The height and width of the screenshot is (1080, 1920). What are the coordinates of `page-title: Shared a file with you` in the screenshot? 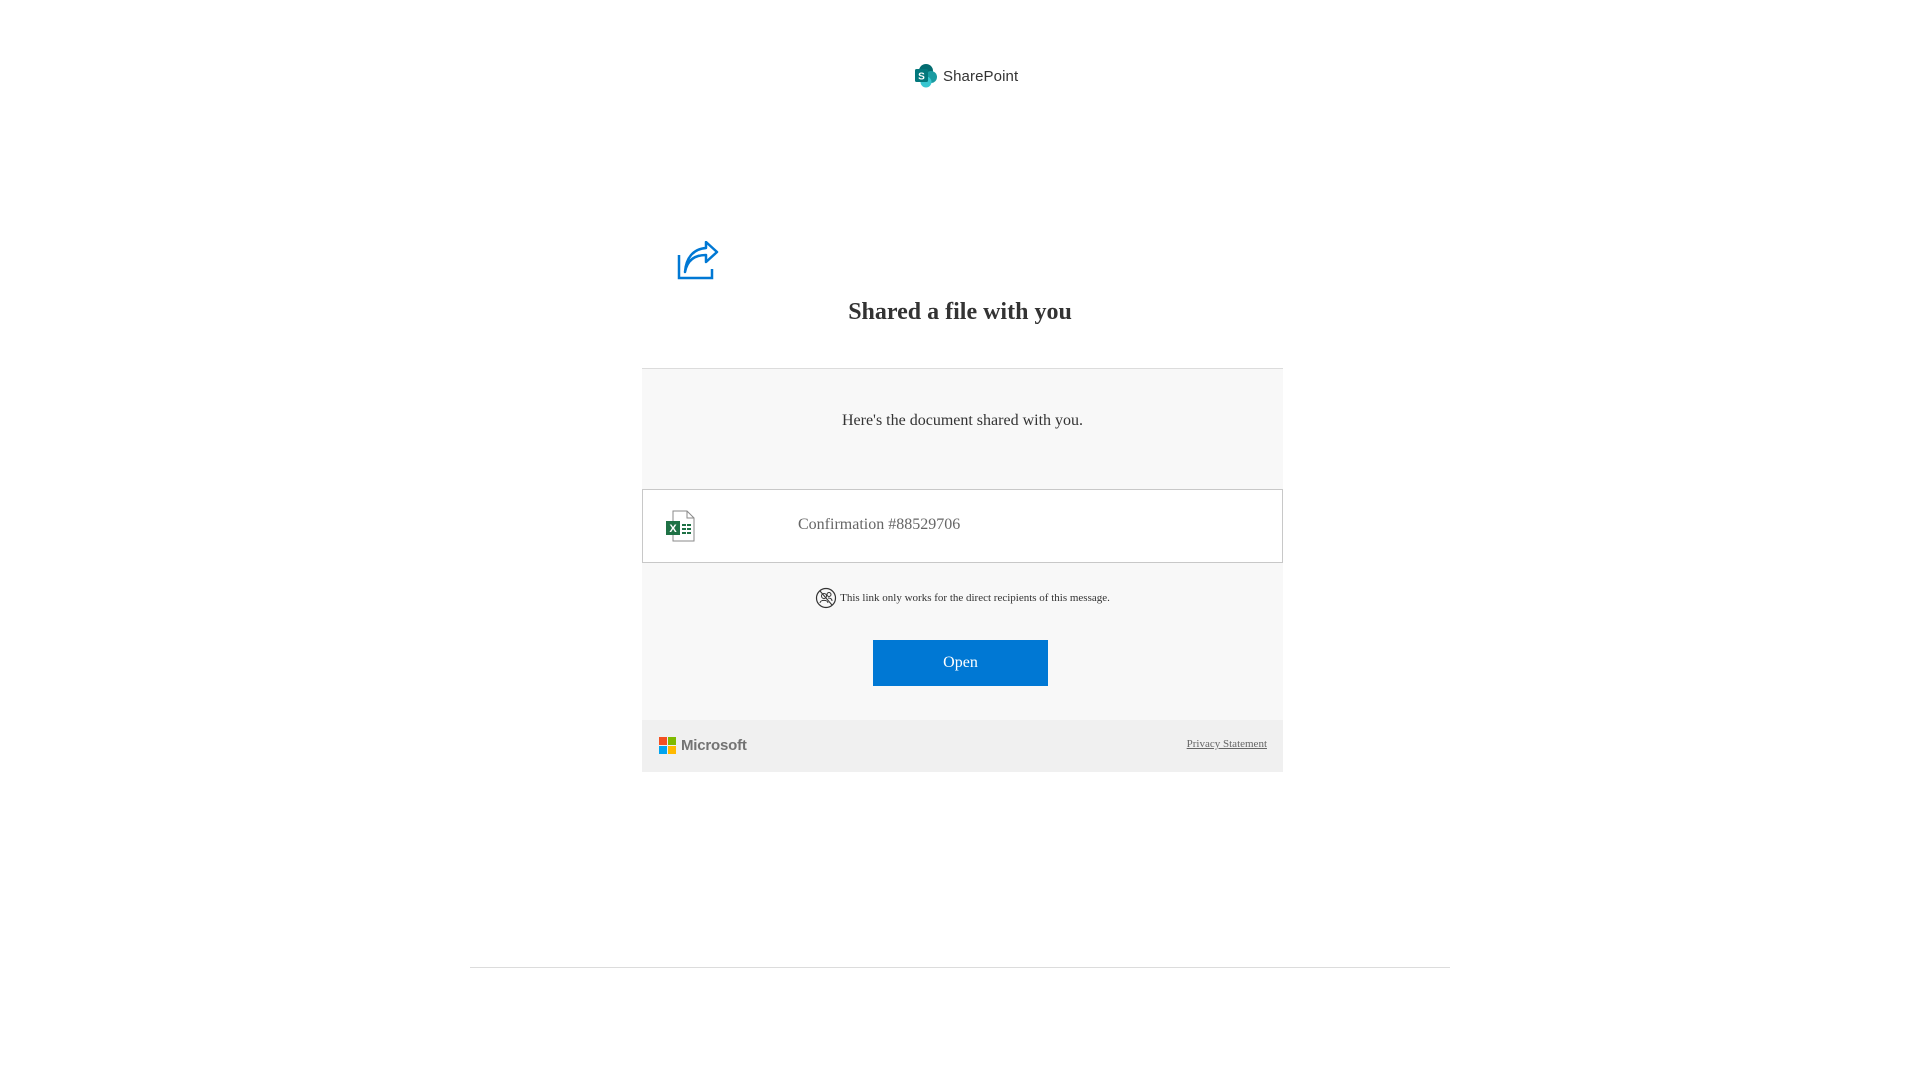 It's located at (960, 312).